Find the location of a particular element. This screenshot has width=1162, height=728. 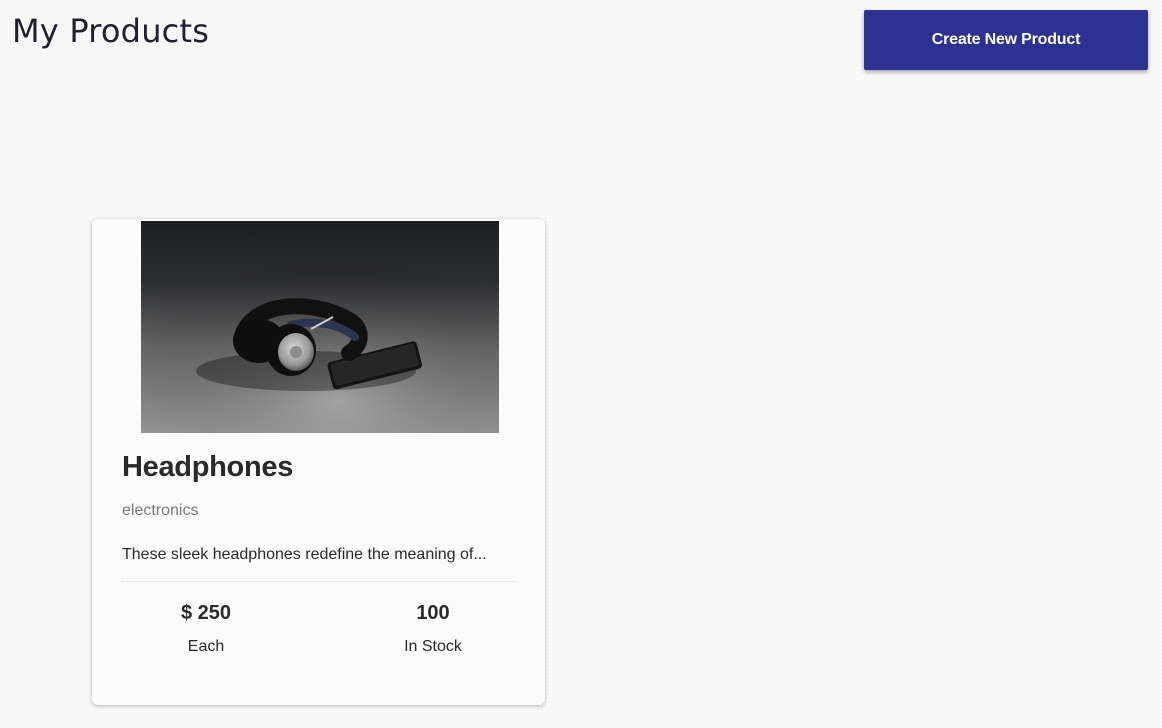

create-new-product-button: Create New Product is located at coordinates (1006, 40).